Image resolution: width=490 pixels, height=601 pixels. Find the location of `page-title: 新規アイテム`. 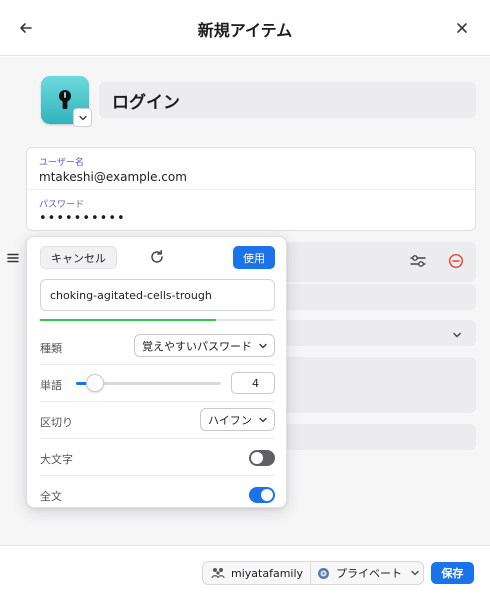

page-title: 新規アイテム is located at coordinates (245, 30).